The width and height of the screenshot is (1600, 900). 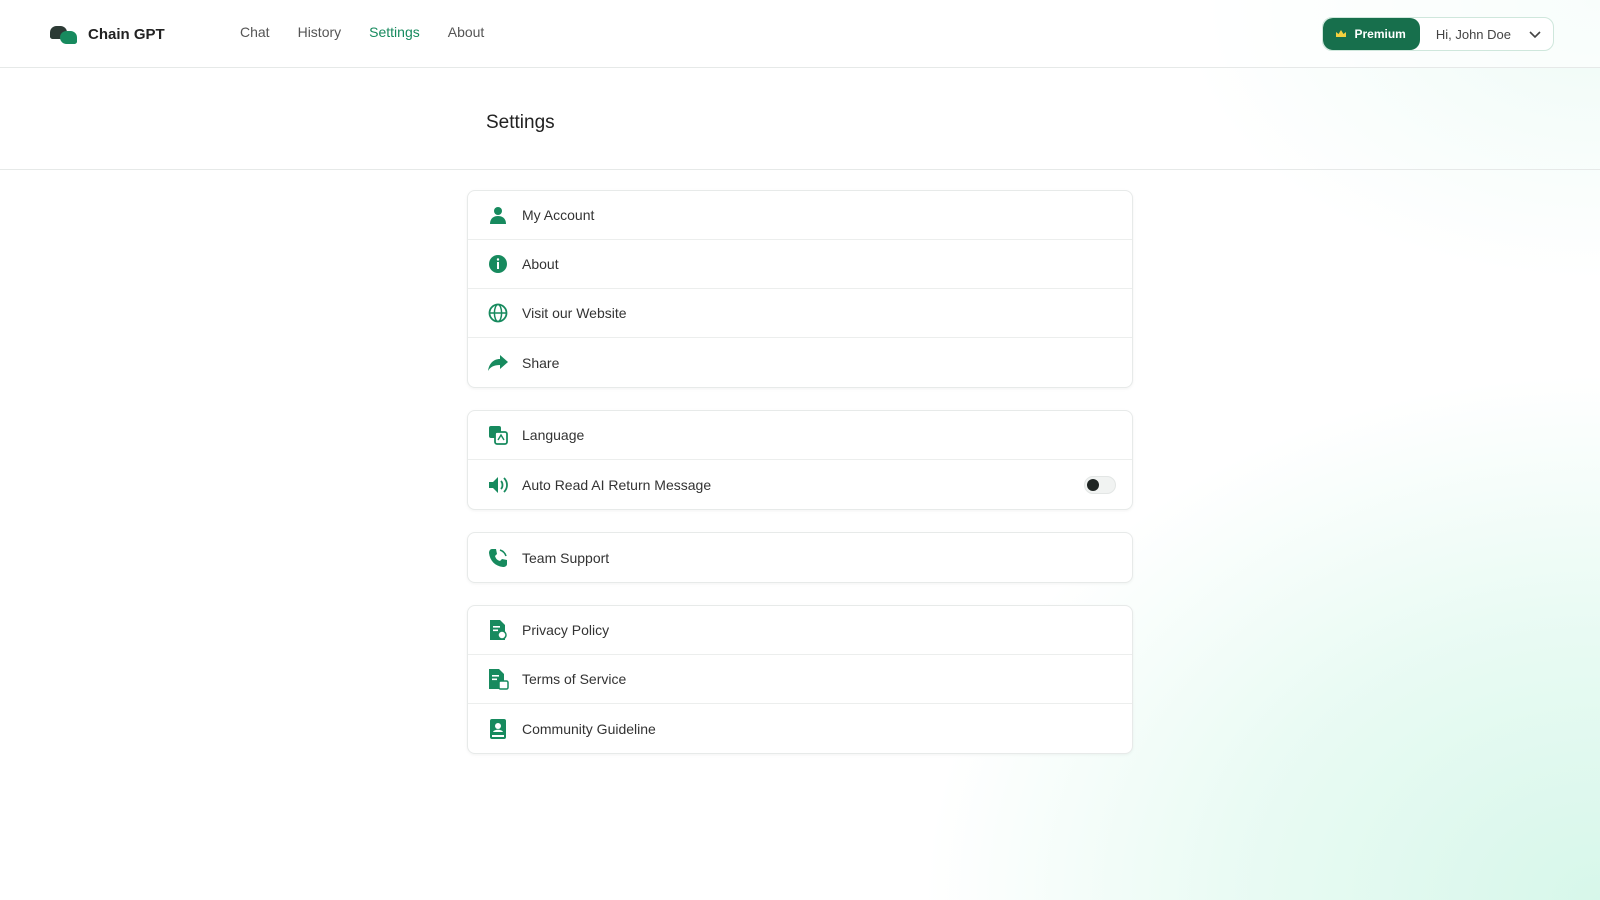 I want to click on nav-item-about: About, so click(x=466, y=32).